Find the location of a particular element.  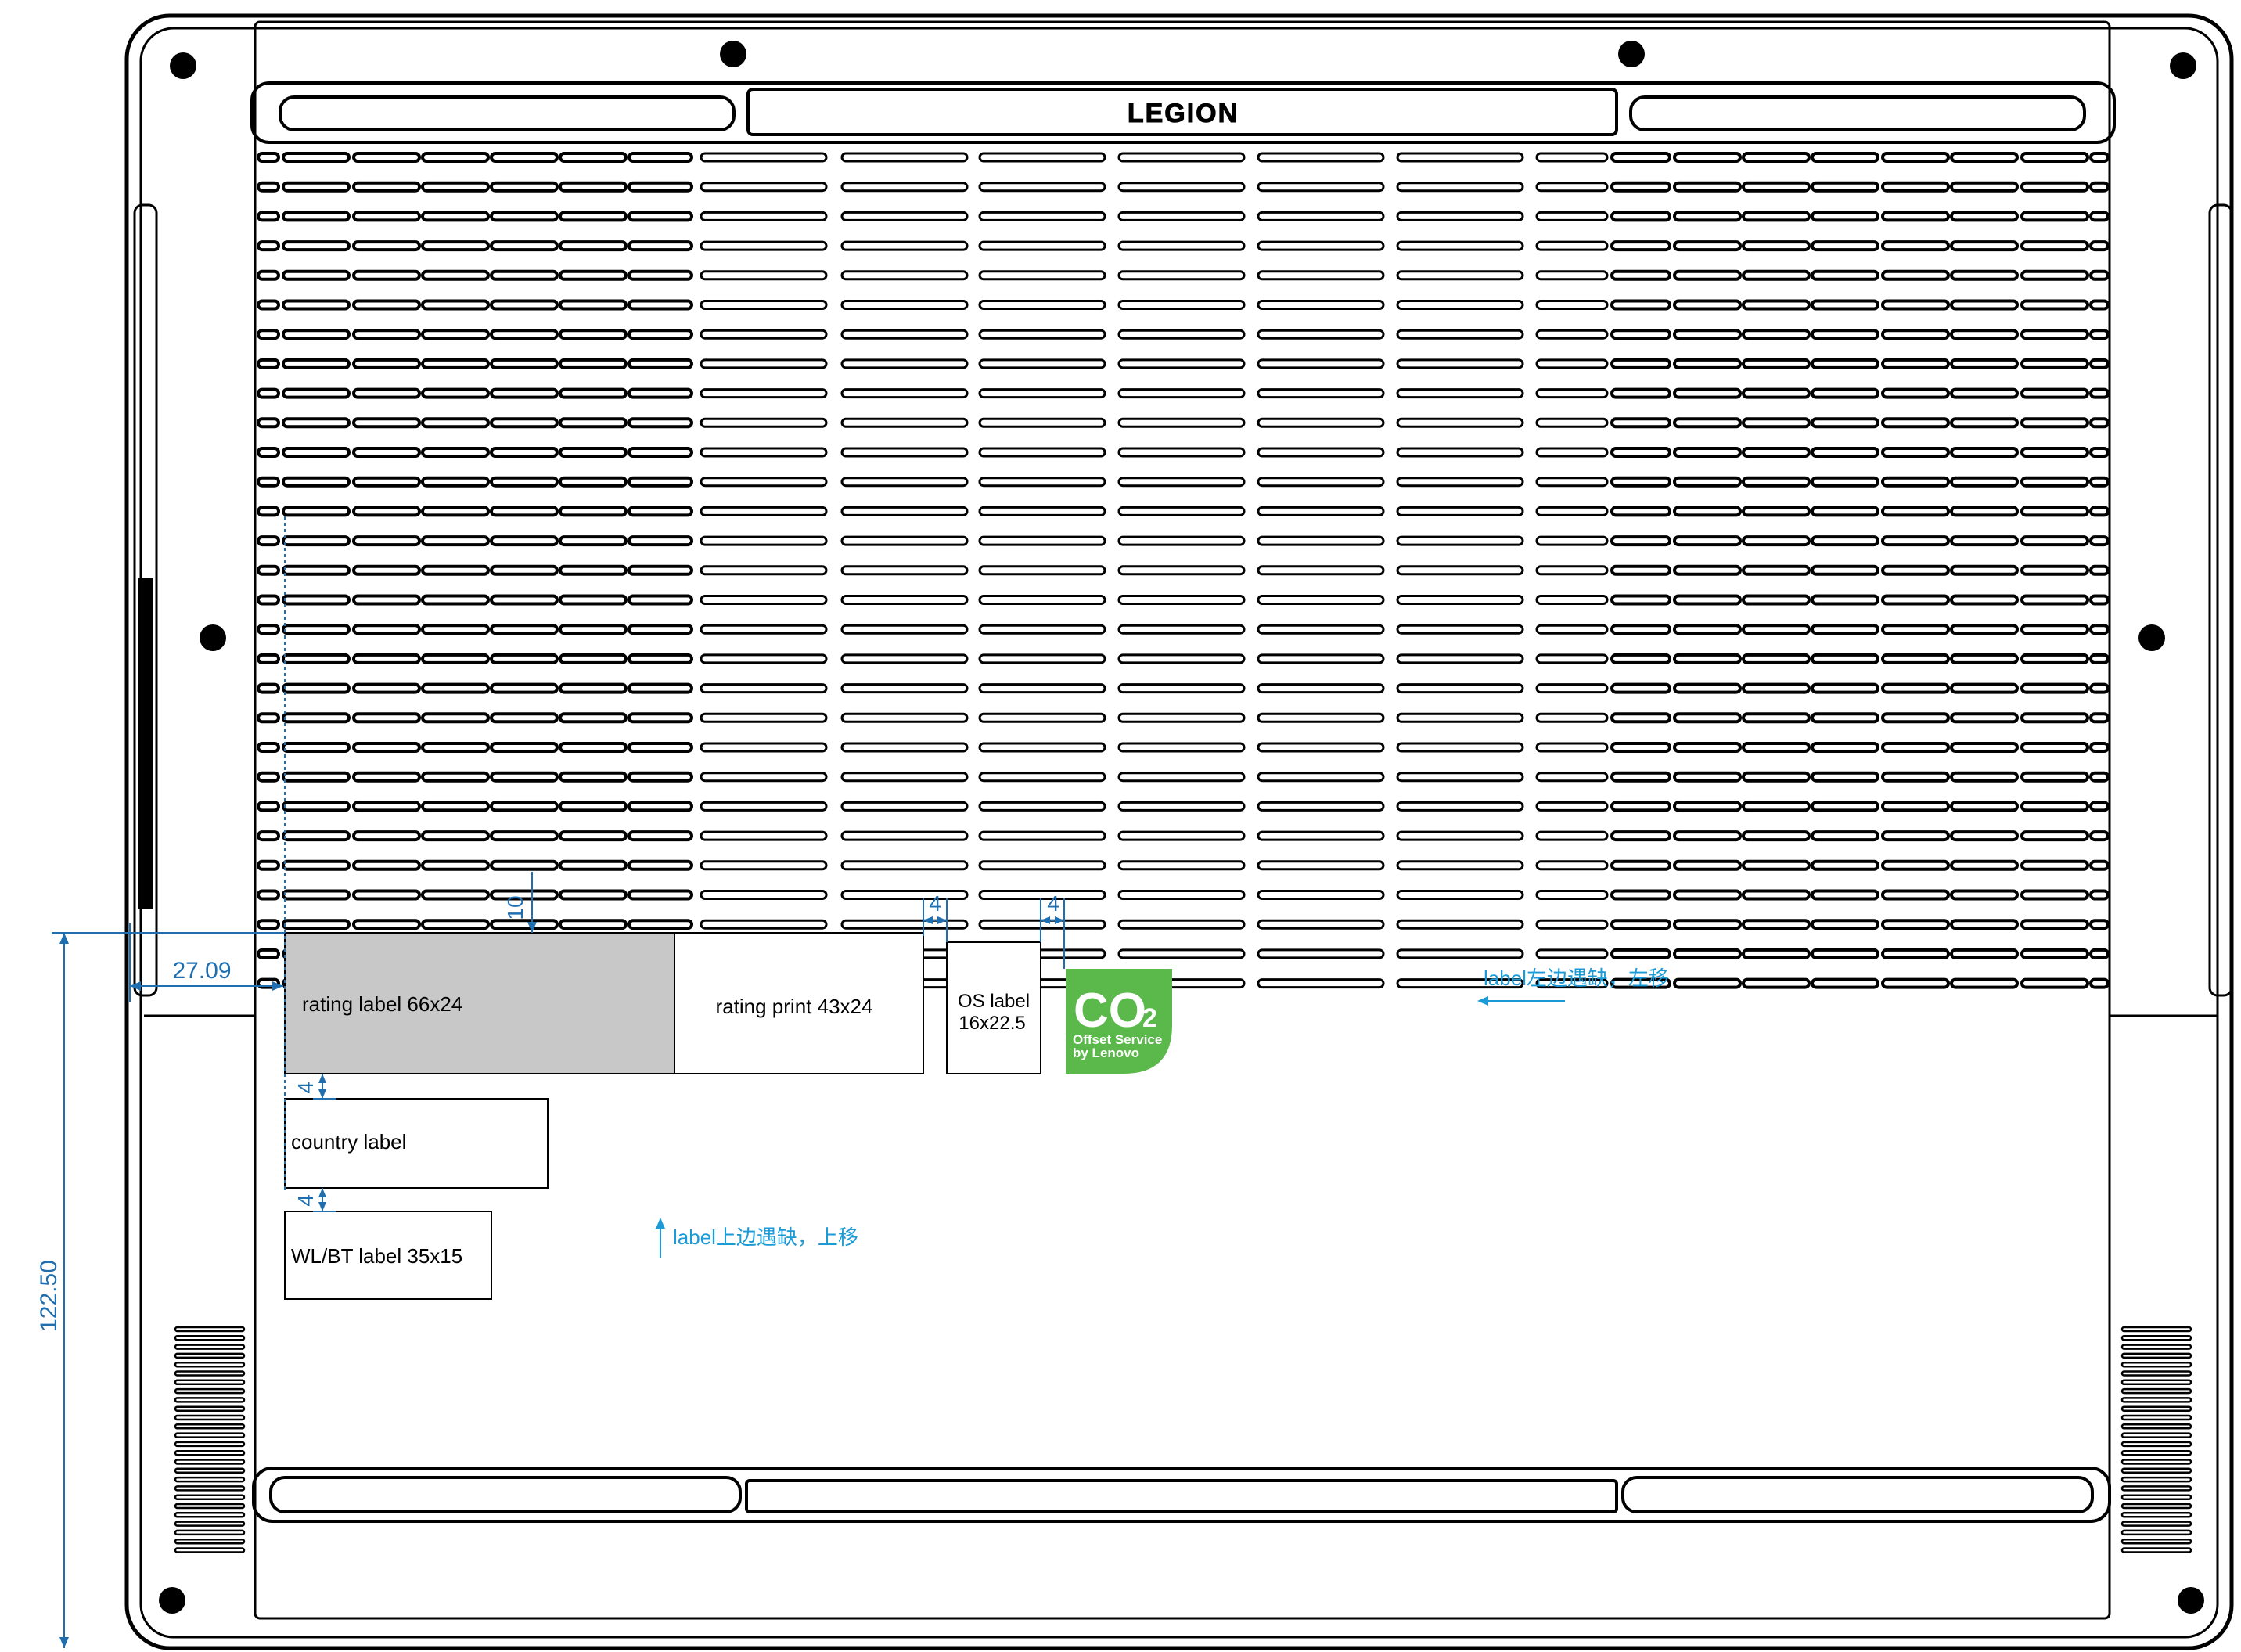

dim-left-offset-value: 27.09 is located at coordinates (201, 971).